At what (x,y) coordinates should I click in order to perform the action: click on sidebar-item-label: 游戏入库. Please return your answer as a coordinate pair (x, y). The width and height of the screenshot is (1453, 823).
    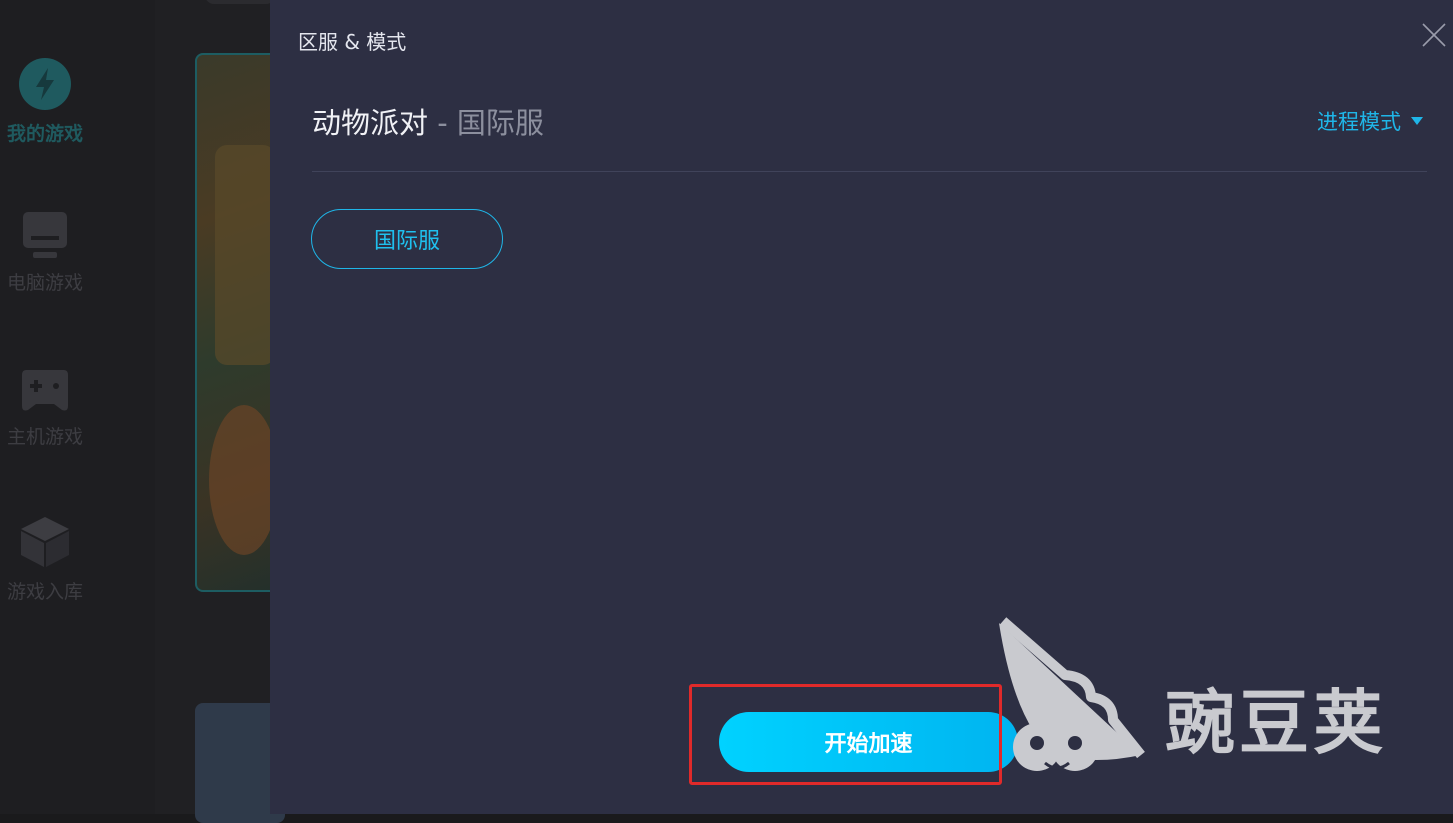
    Looking at the image, I should click on (44, 592).